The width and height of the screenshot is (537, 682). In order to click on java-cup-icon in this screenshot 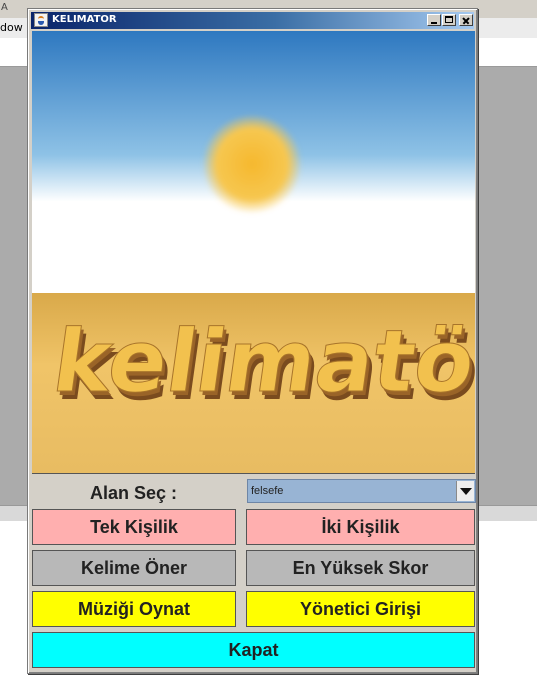, I will do `click(41, 20)`.